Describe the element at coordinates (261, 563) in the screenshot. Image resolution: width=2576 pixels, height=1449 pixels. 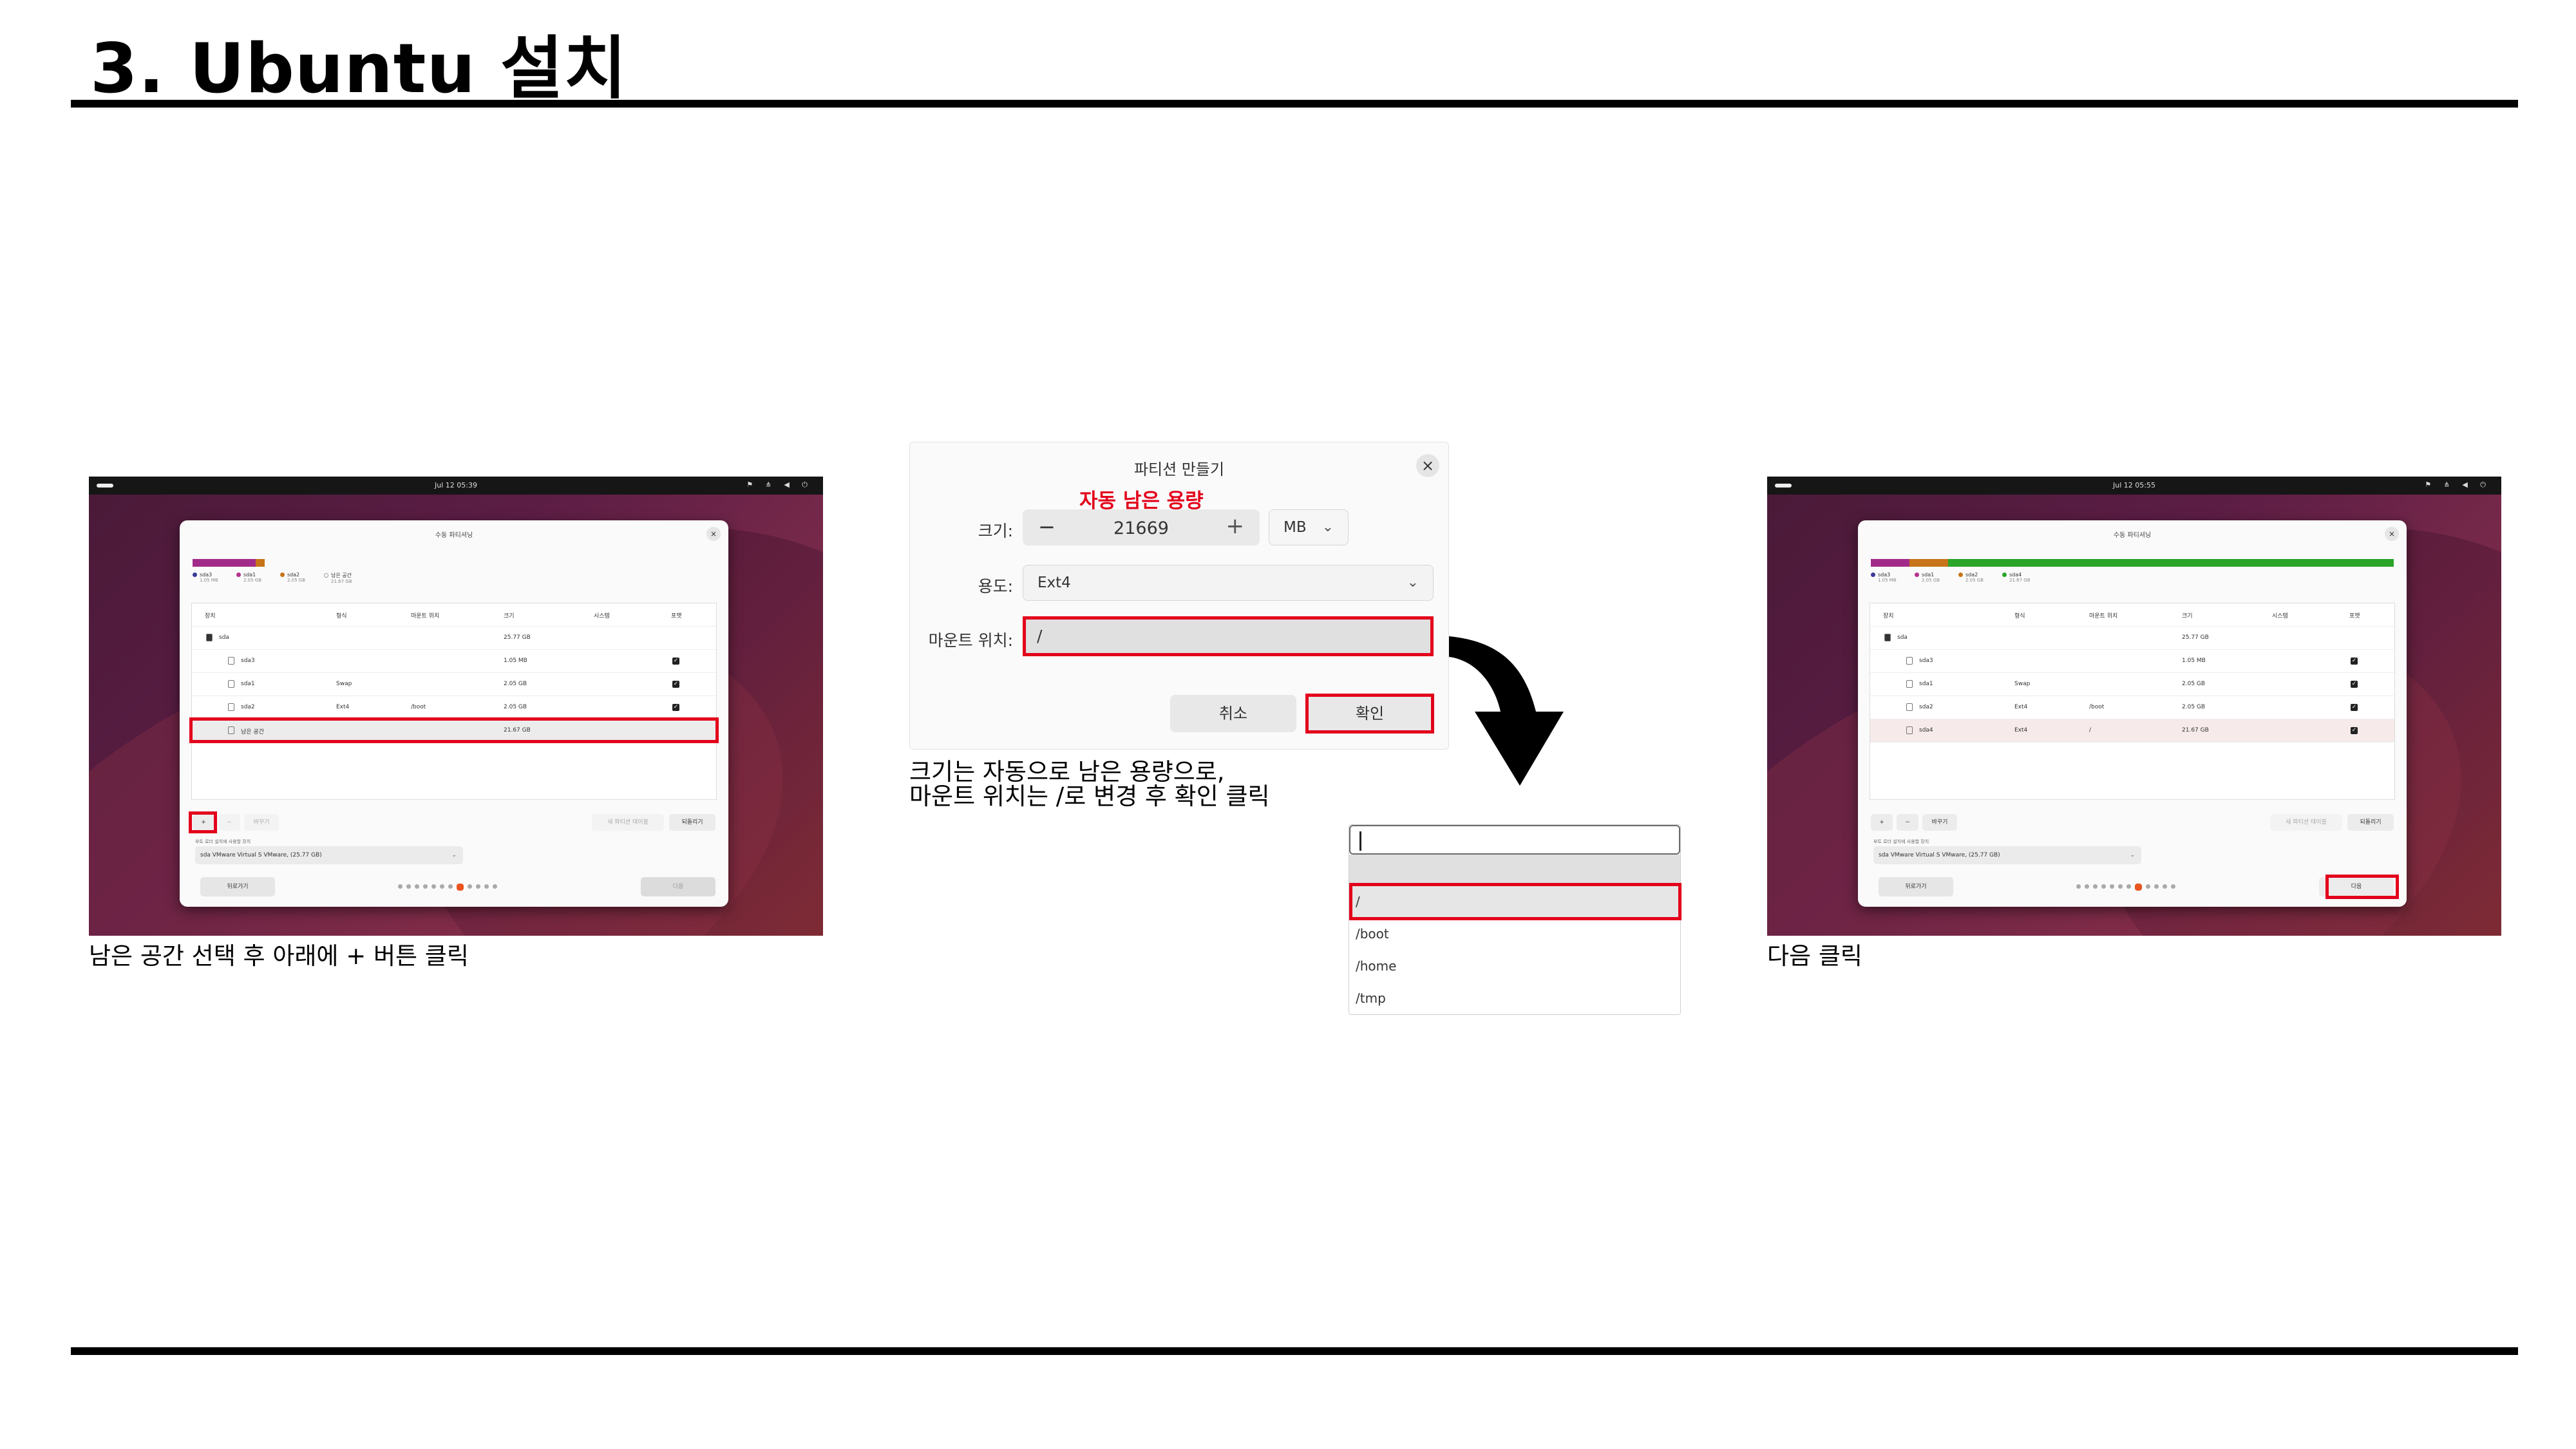
I see `partition-bar-sda2` at that location.